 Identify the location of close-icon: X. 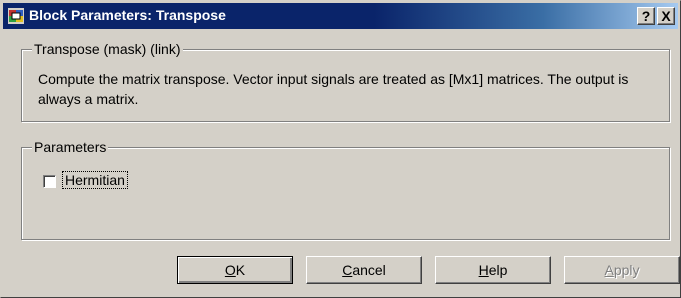
(666, 16).